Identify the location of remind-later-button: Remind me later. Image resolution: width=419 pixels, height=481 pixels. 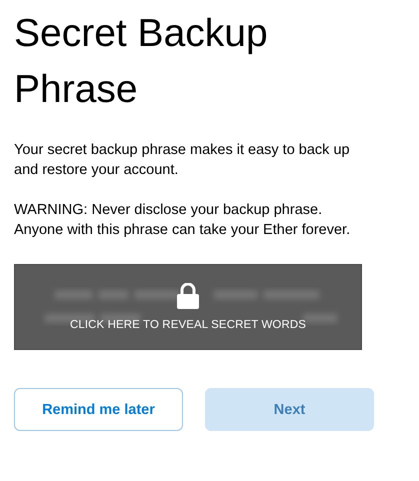
(98, 409).